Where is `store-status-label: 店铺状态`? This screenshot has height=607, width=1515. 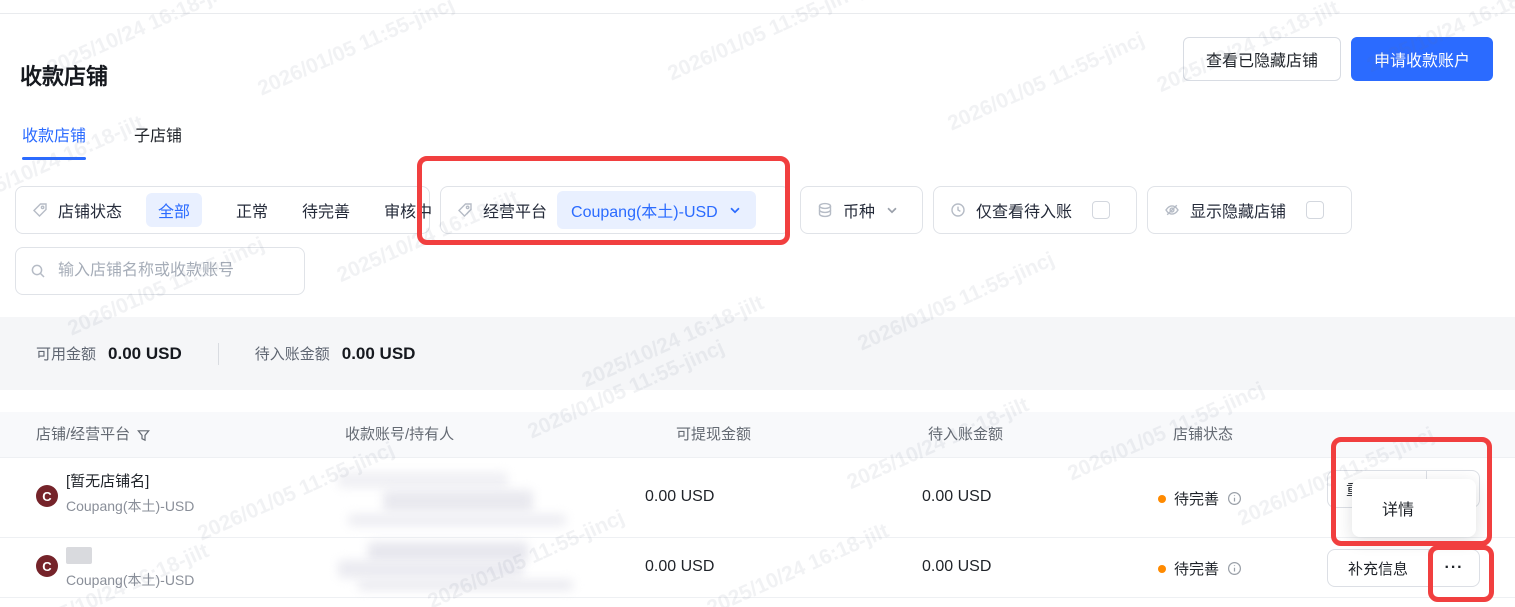 store-status-label: 店铺状态 is located at coordinates (90, 212).